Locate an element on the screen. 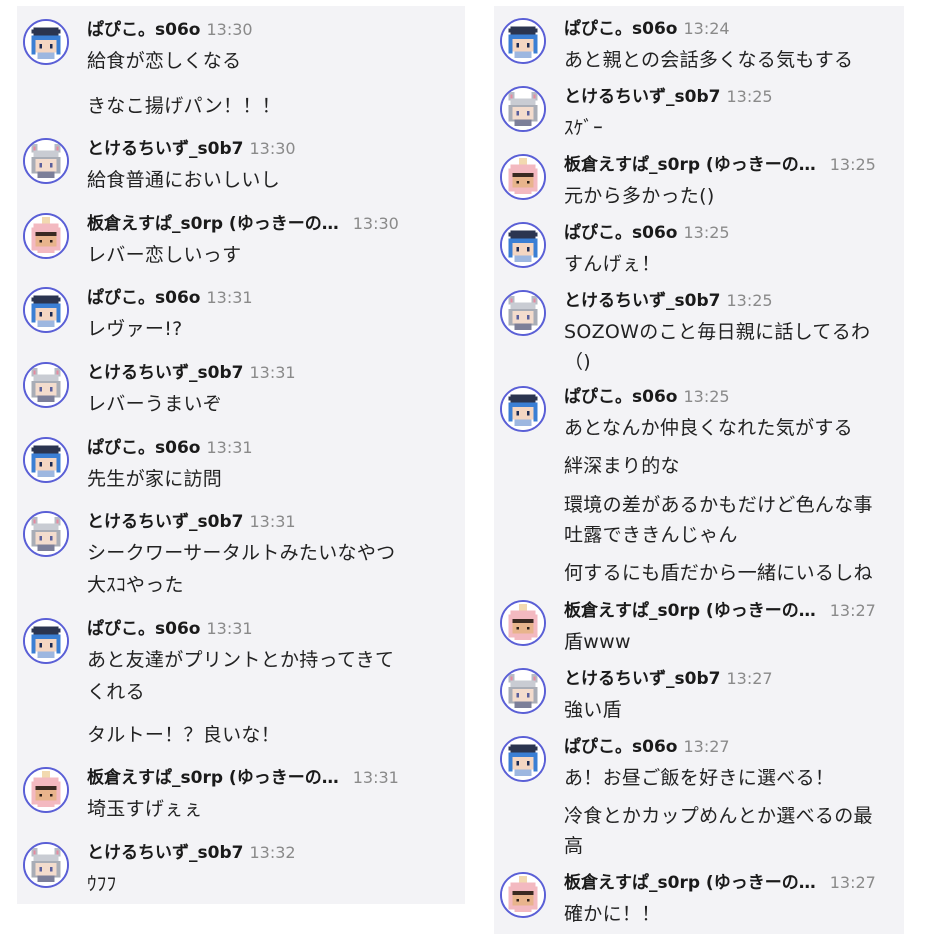 The width and height of the screenshot is (948, 946). message-header: 板倉えすぱ_s0rp (ゆっきーの… 13:25 is located at coordinates (720, 165).